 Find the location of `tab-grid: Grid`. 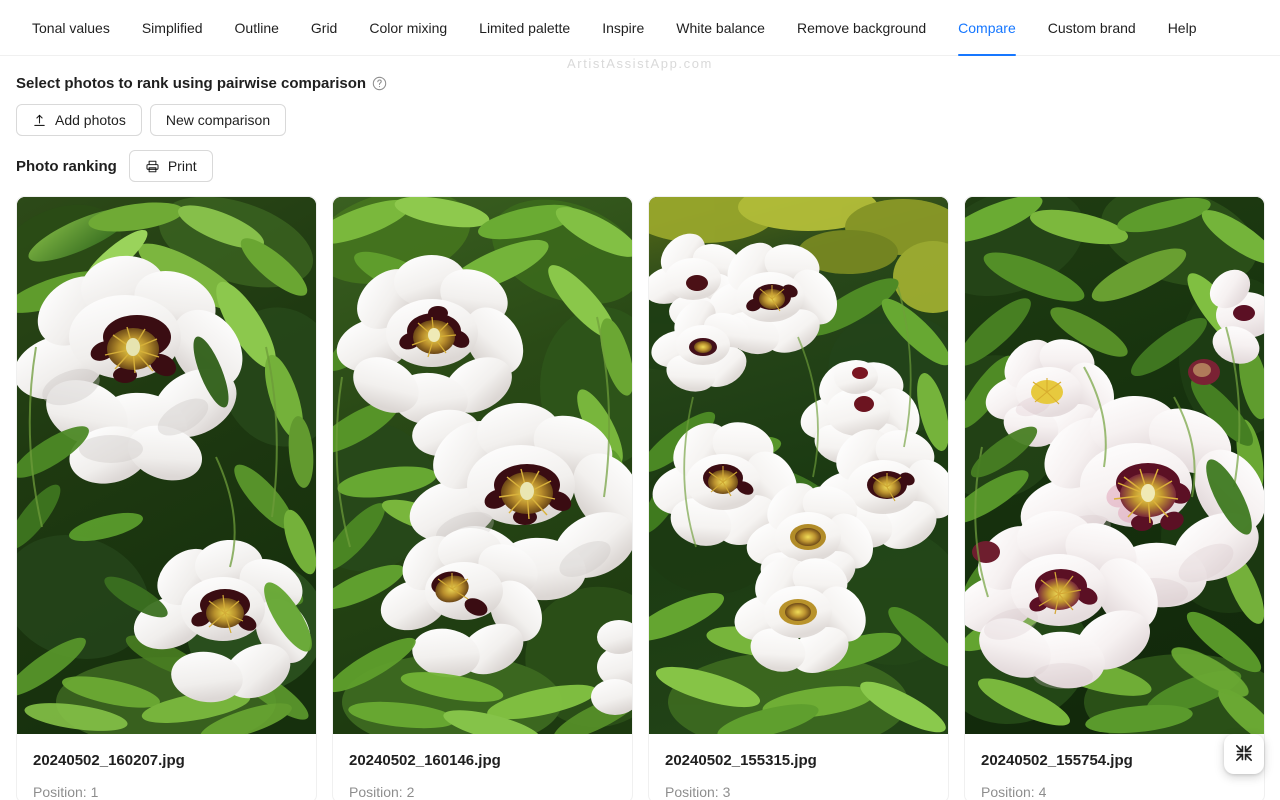

tab-grid: Grid is located at coordinates (324, 27).